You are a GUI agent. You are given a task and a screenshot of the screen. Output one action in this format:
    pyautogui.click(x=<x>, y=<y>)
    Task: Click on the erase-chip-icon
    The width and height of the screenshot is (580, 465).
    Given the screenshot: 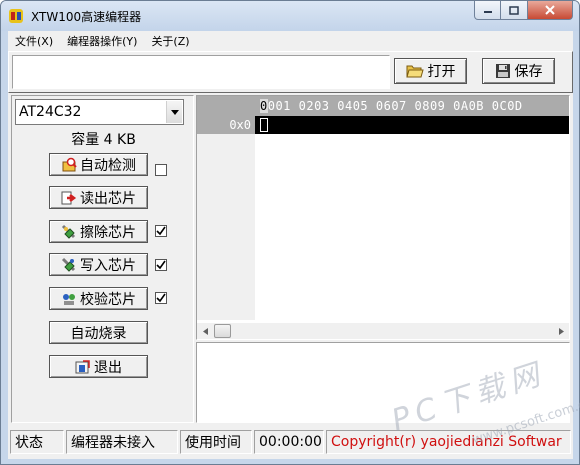 What is the action you would take?
    pyautogui.click(x=68, y=231)
    